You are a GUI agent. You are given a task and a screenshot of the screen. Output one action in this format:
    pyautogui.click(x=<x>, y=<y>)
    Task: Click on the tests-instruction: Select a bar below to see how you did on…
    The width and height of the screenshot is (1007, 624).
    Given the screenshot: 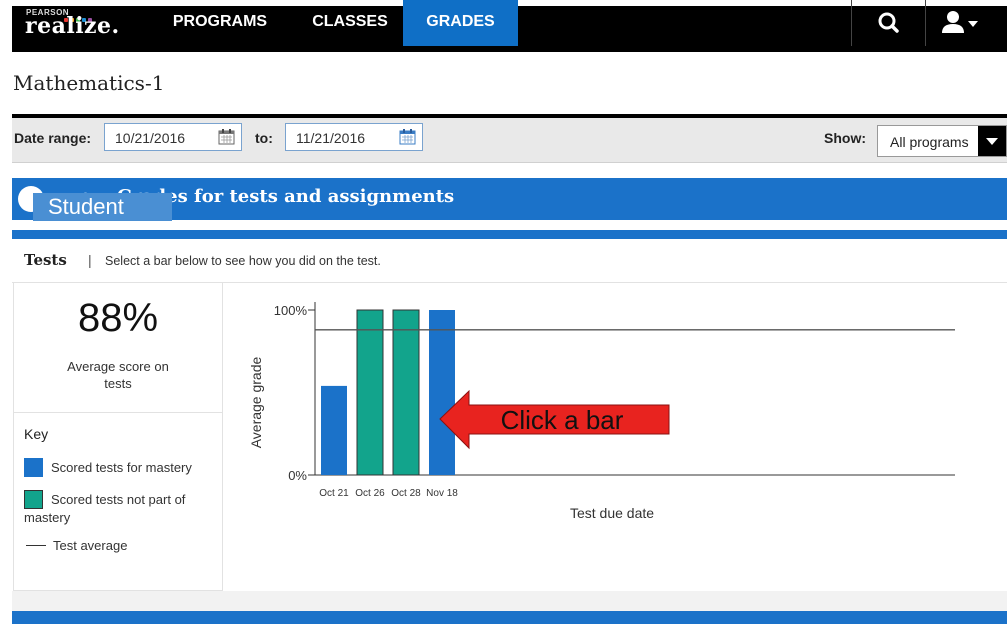 What is the action you would take?
    pyautogui.click(x=243, y=261)
    